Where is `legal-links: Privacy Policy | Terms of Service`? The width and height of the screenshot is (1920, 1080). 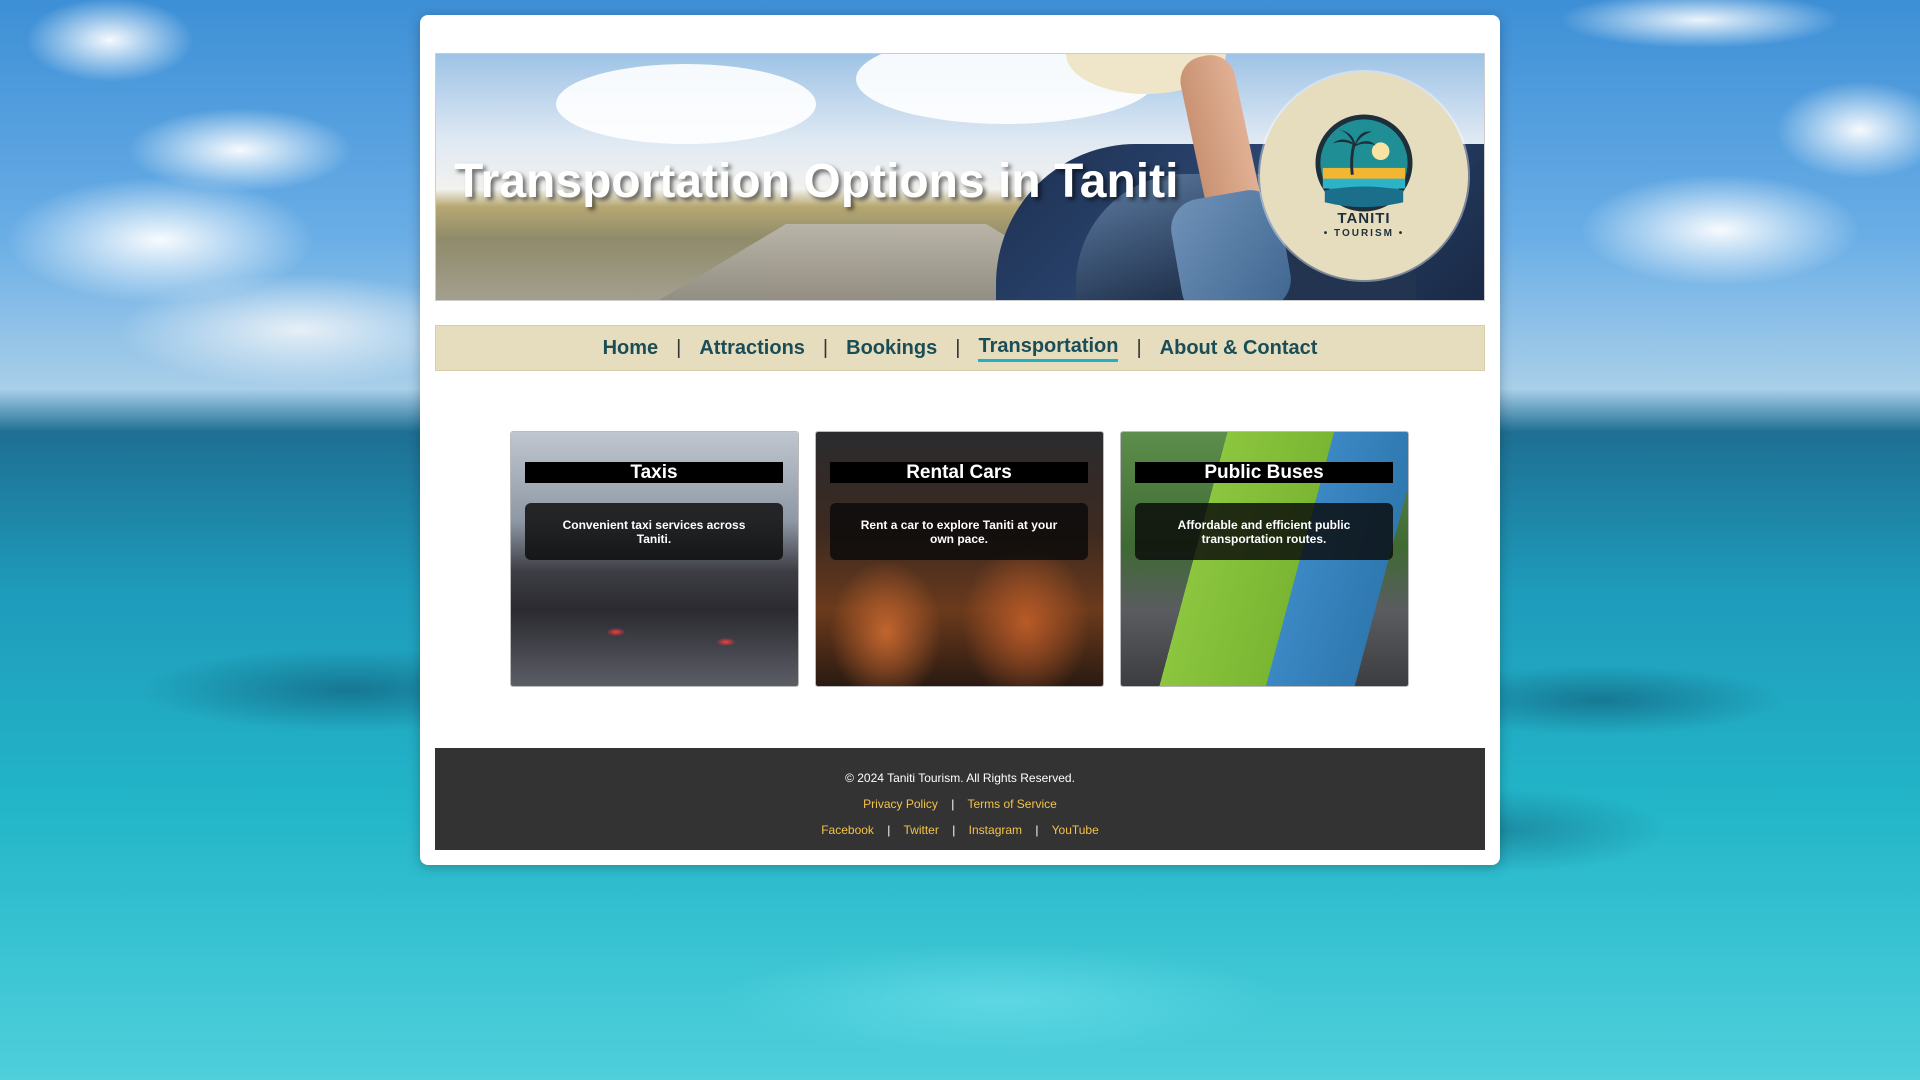
legal-links: Privacy Policy | Terms of Service is located at coordinates (960, 804).